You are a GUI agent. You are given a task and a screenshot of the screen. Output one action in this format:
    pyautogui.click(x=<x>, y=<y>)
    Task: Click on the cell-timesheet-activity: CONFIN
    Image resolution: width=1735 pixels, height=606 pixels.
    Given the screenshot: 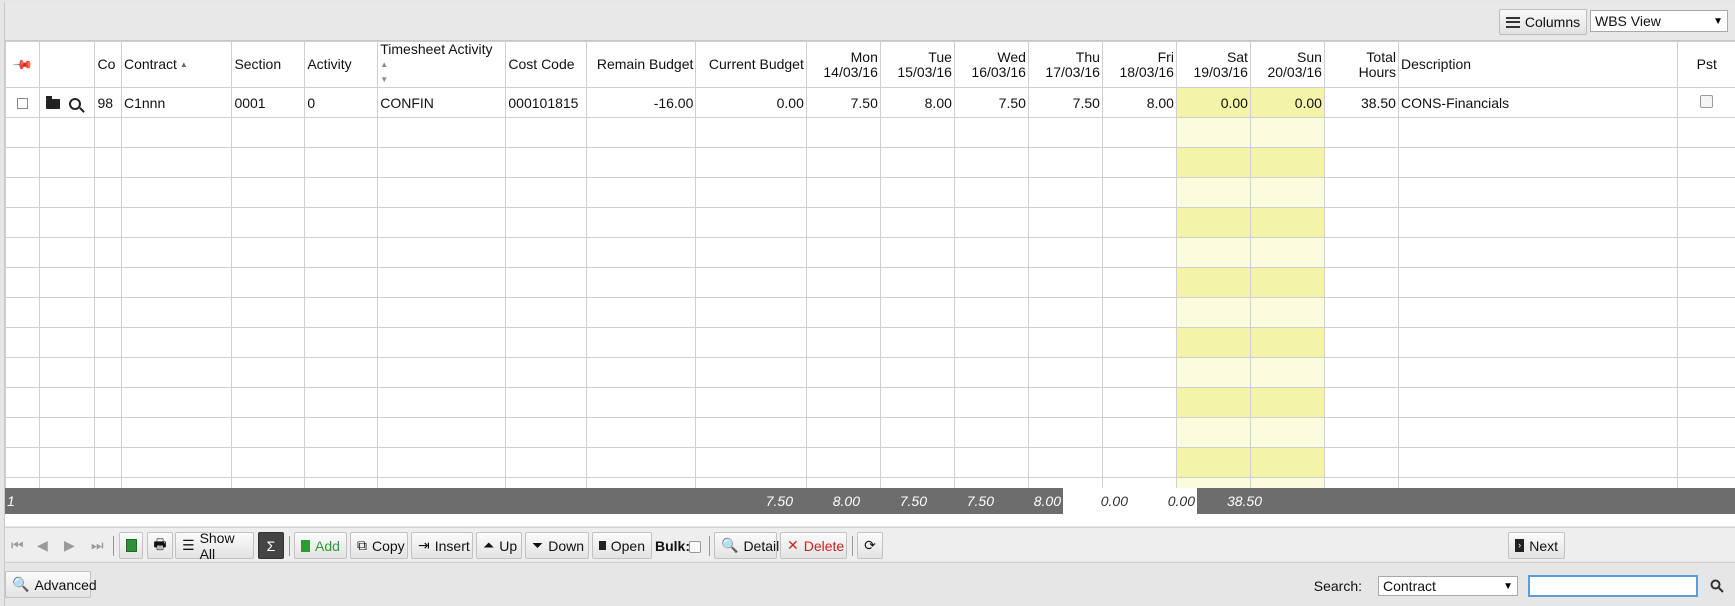 What is the action you would take?
    pyautogui.click(x=442, y=102)
    